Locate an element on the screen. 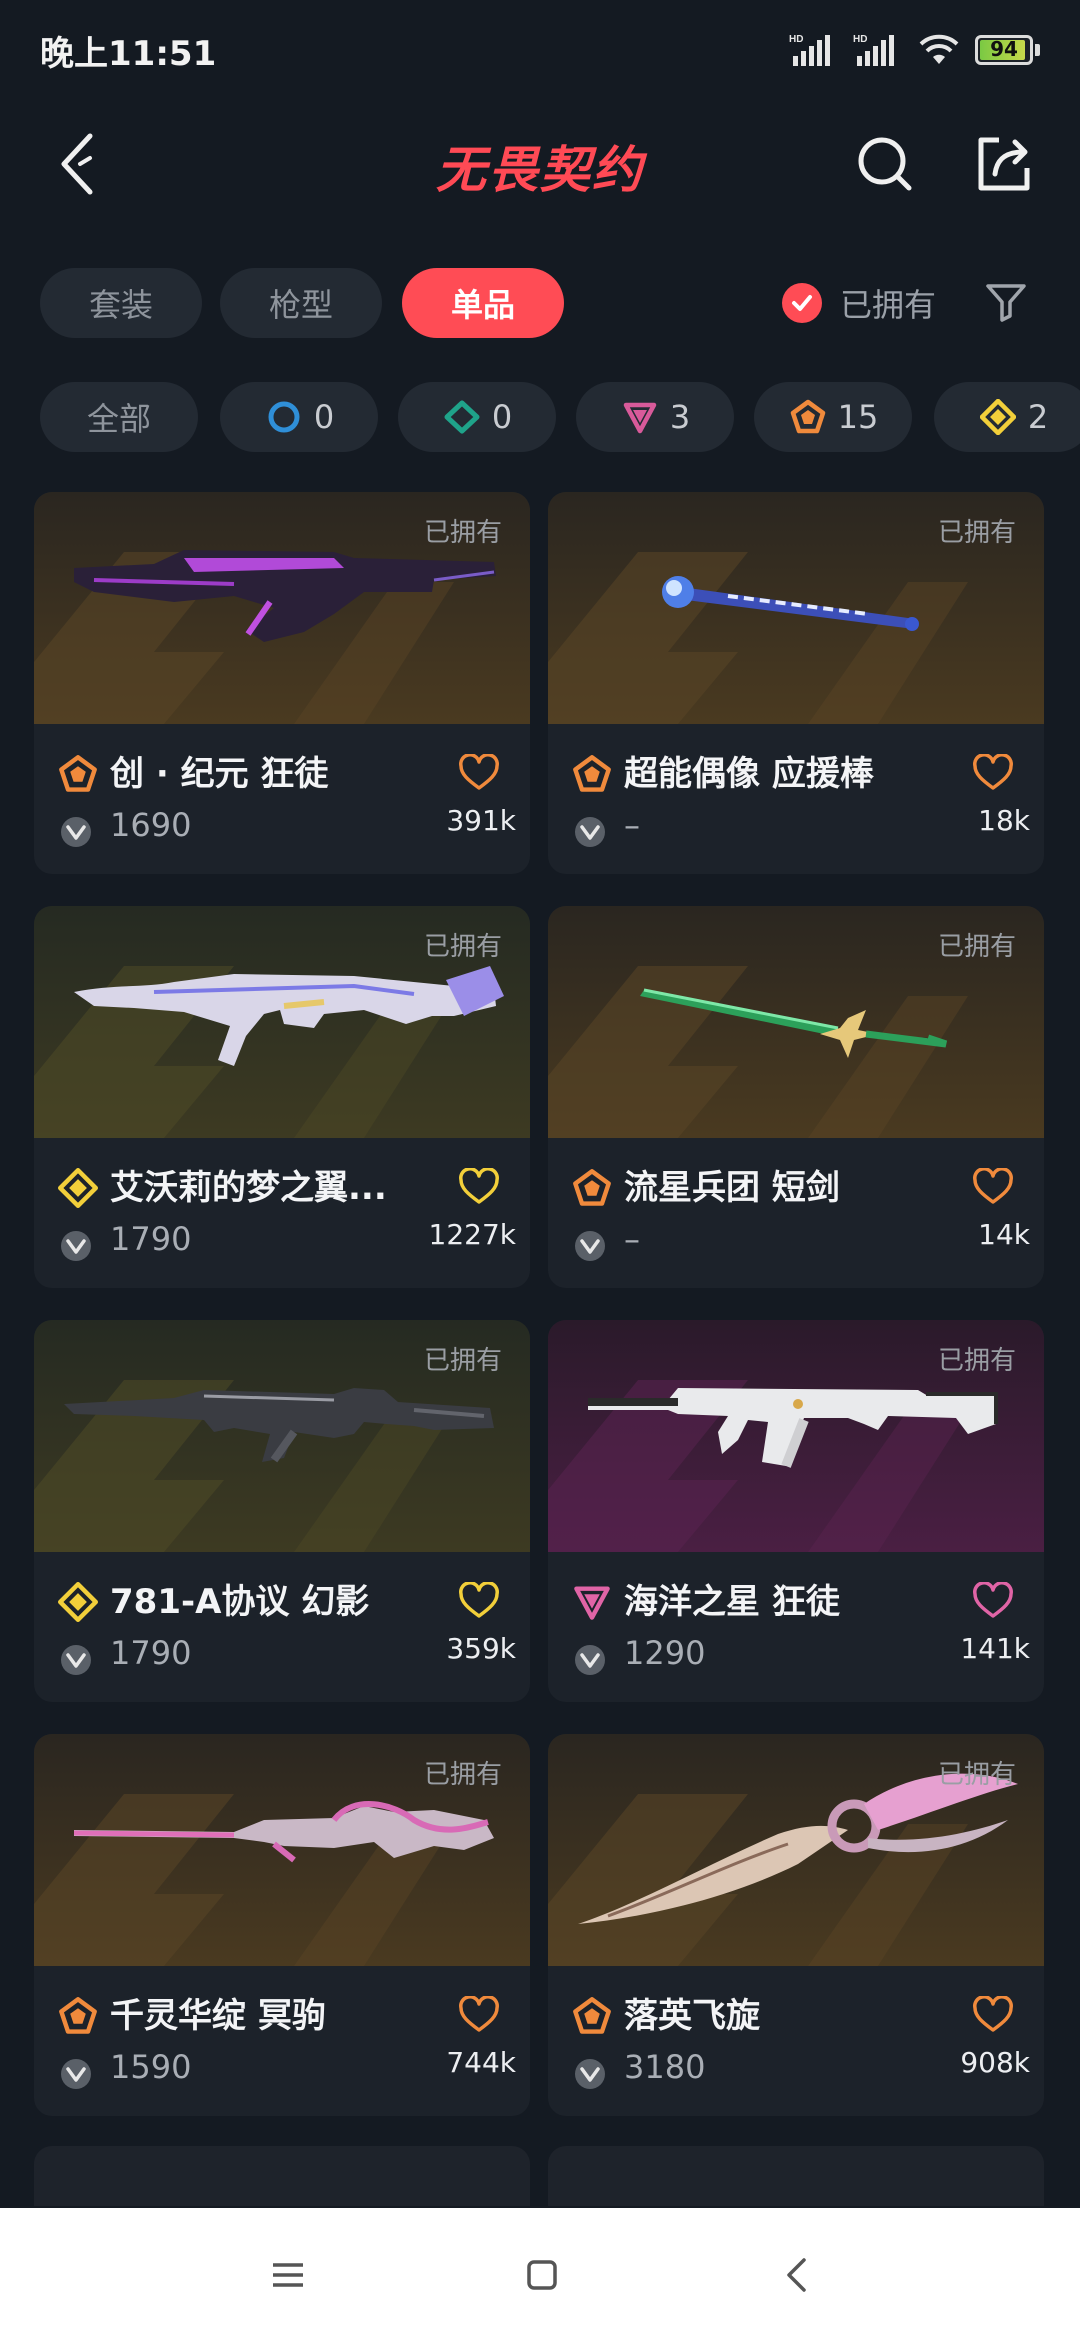 Image resolution: width=1080 pixels, height=2340 pixels. item-likes: 141k is located at coordinates (995, 1648).